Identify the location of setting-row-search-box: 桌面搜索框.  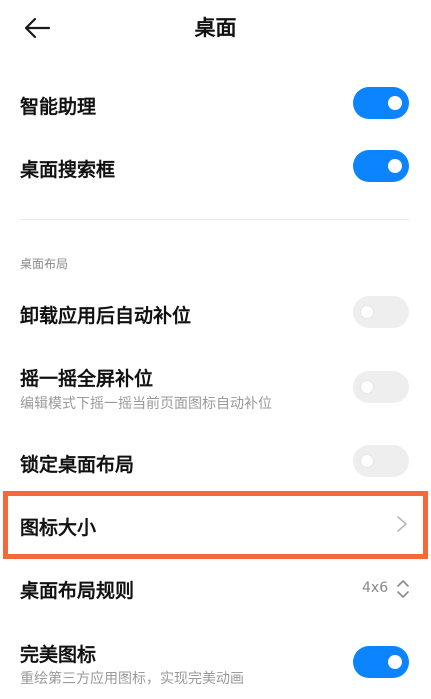
(215, 167).